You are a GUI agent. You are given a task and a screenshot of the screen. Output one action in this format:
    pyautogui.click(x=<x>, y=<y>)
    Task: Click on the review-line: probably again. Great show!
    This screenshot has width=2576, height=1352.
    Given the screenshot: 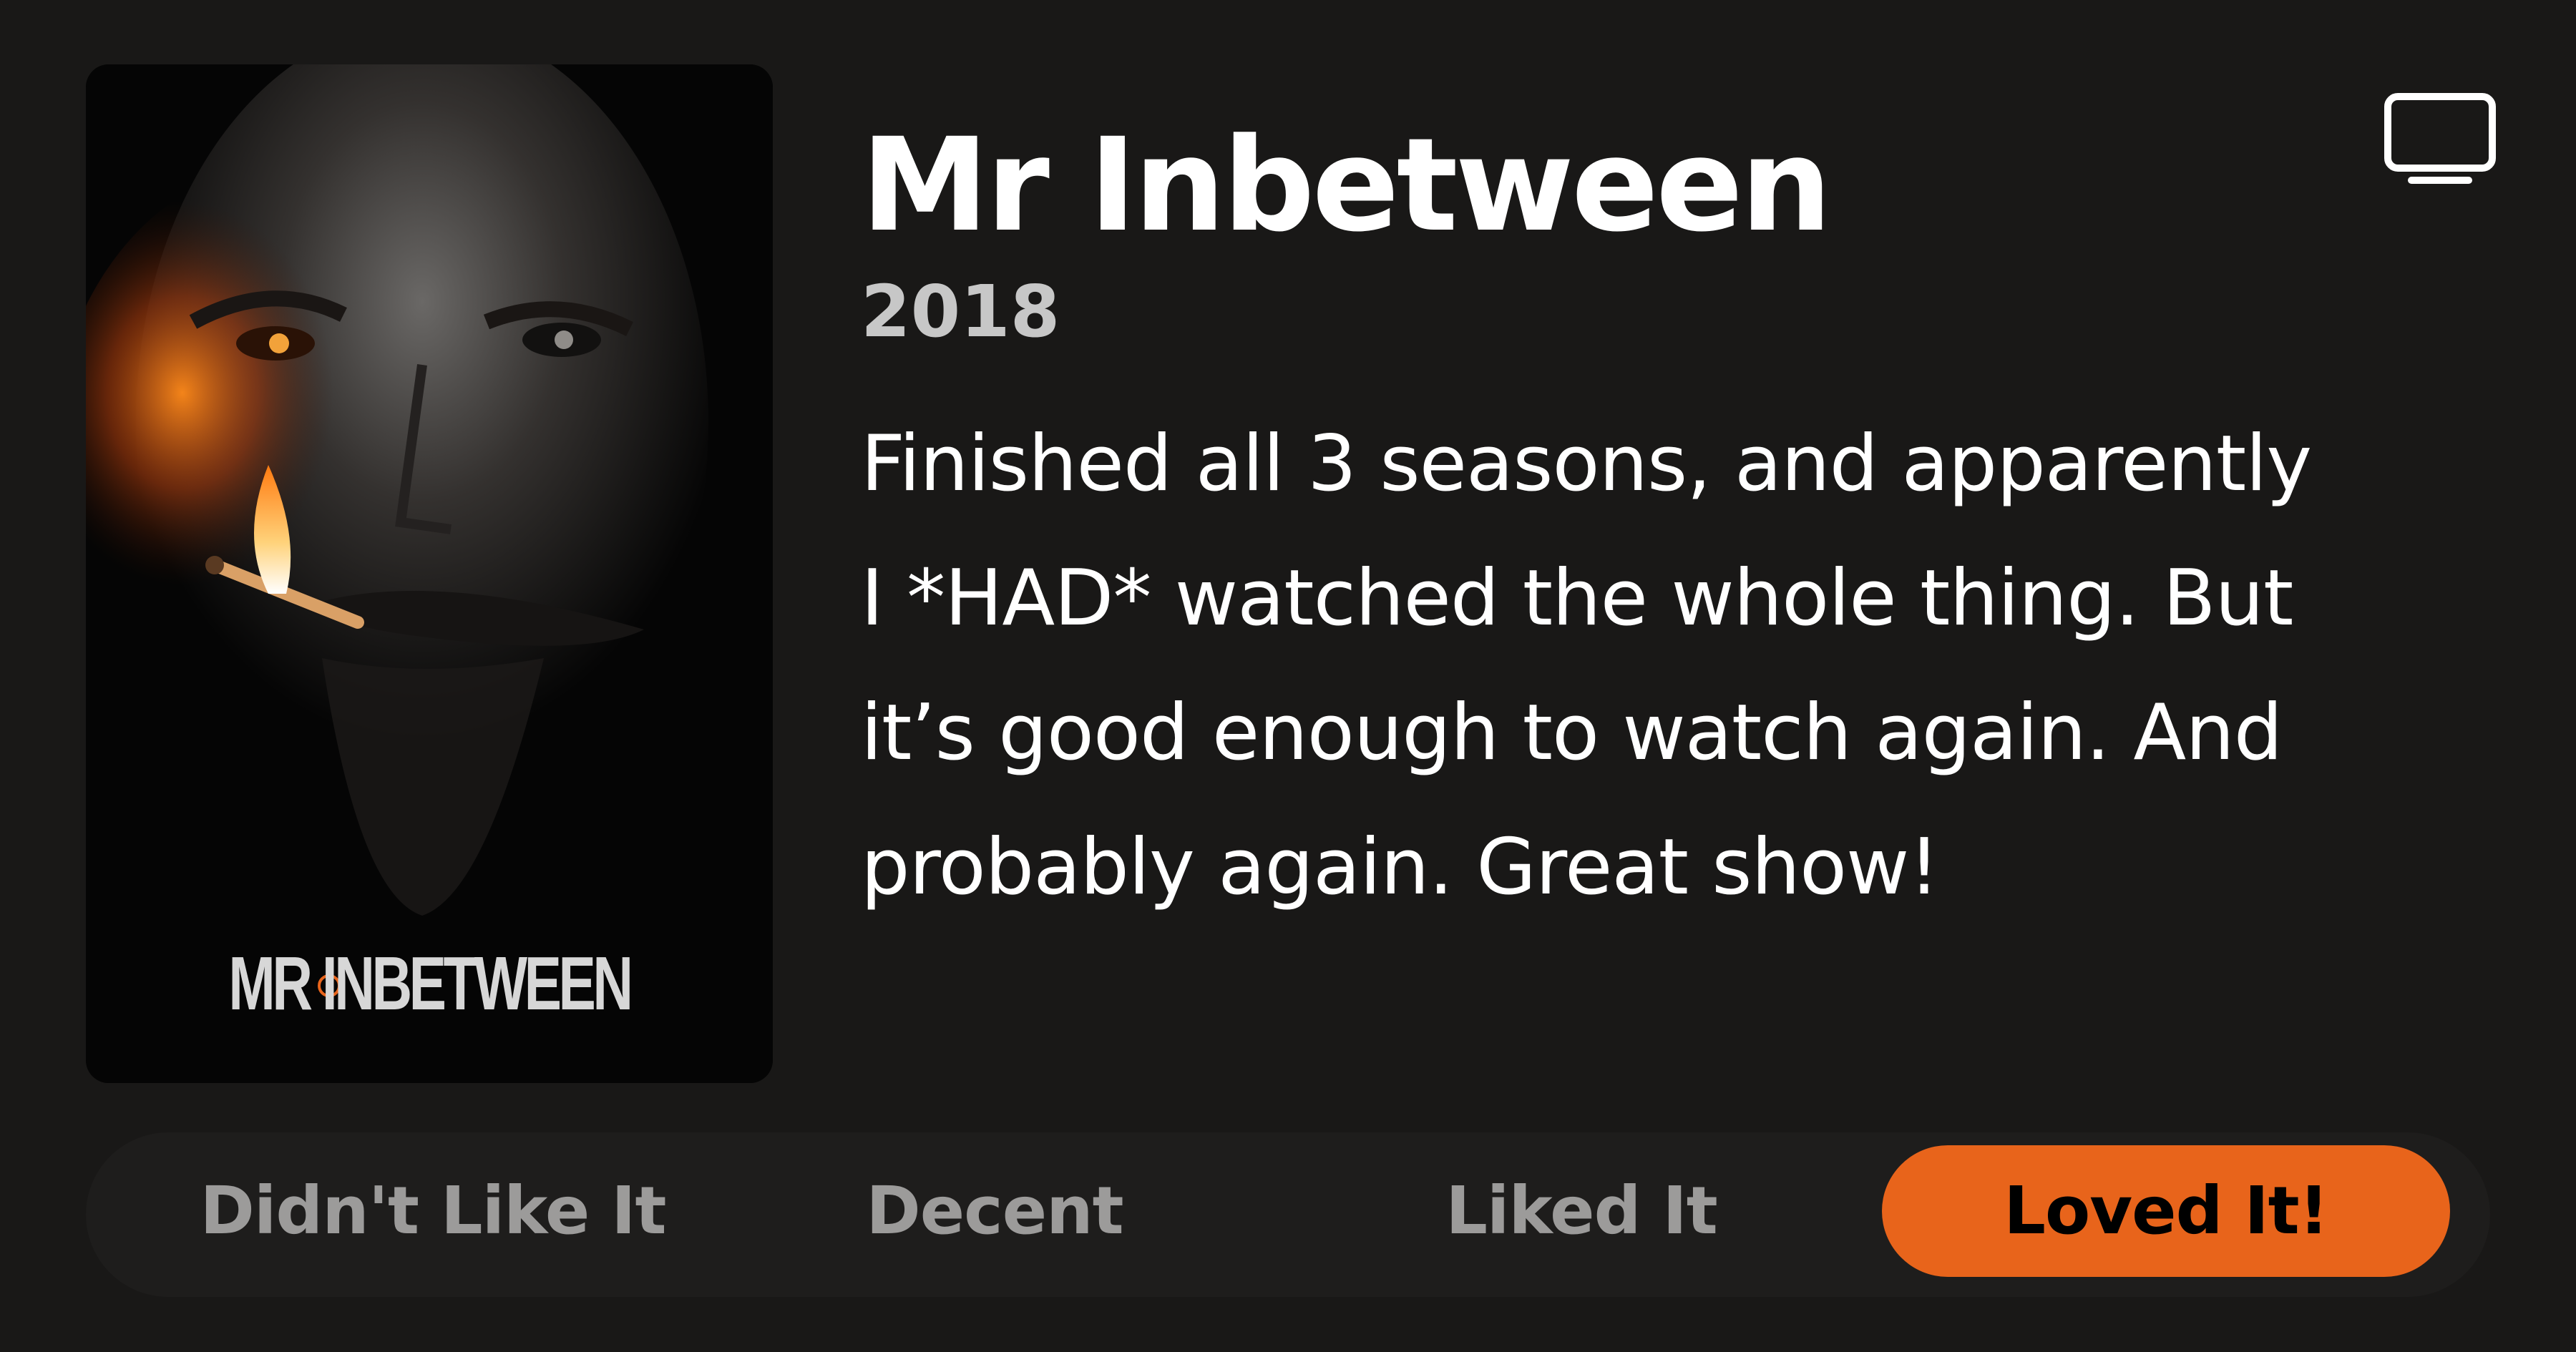 What is the action you would take?
    pyautogui.click(x=1400, y=867)
    